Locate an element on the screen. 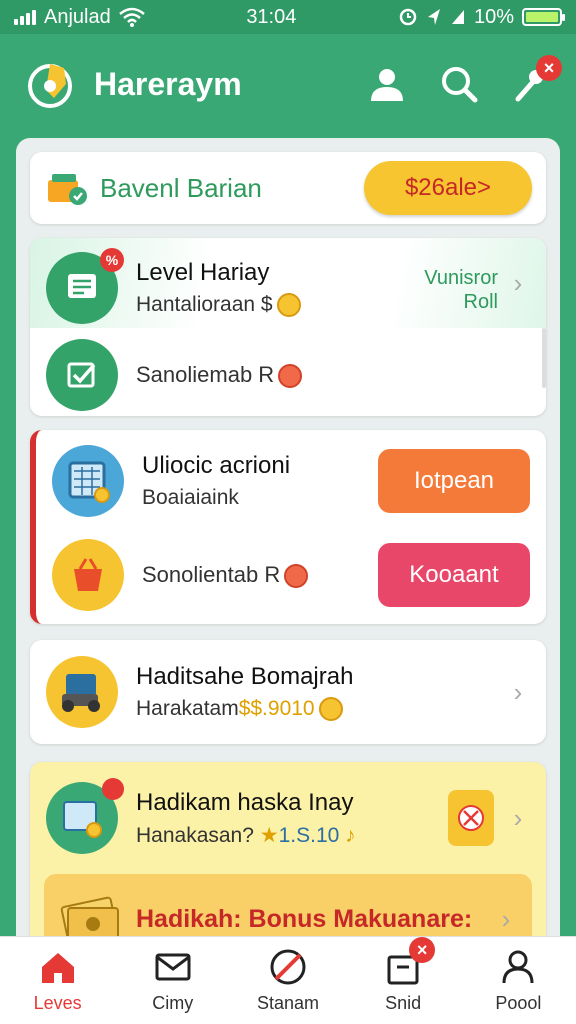 This screenshot has width=576, height=1024. signal-small-icon is located at coordinates (457, 17).